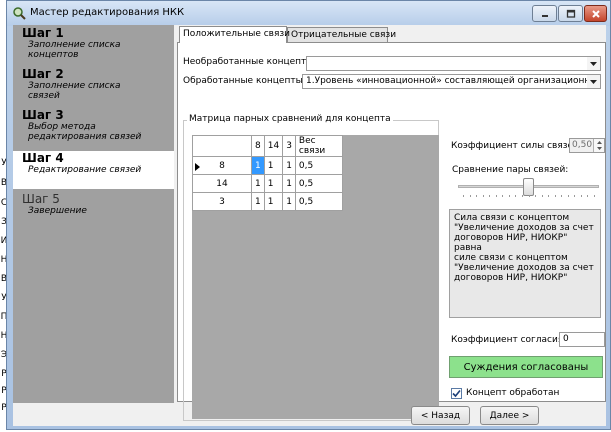 The width and height of the screenshot is (611, 432). What do you see at coordinates (526, 367) in the screenshot?
I see `agreed-button: Суждения согласованы` at bounding box center [526, 367].